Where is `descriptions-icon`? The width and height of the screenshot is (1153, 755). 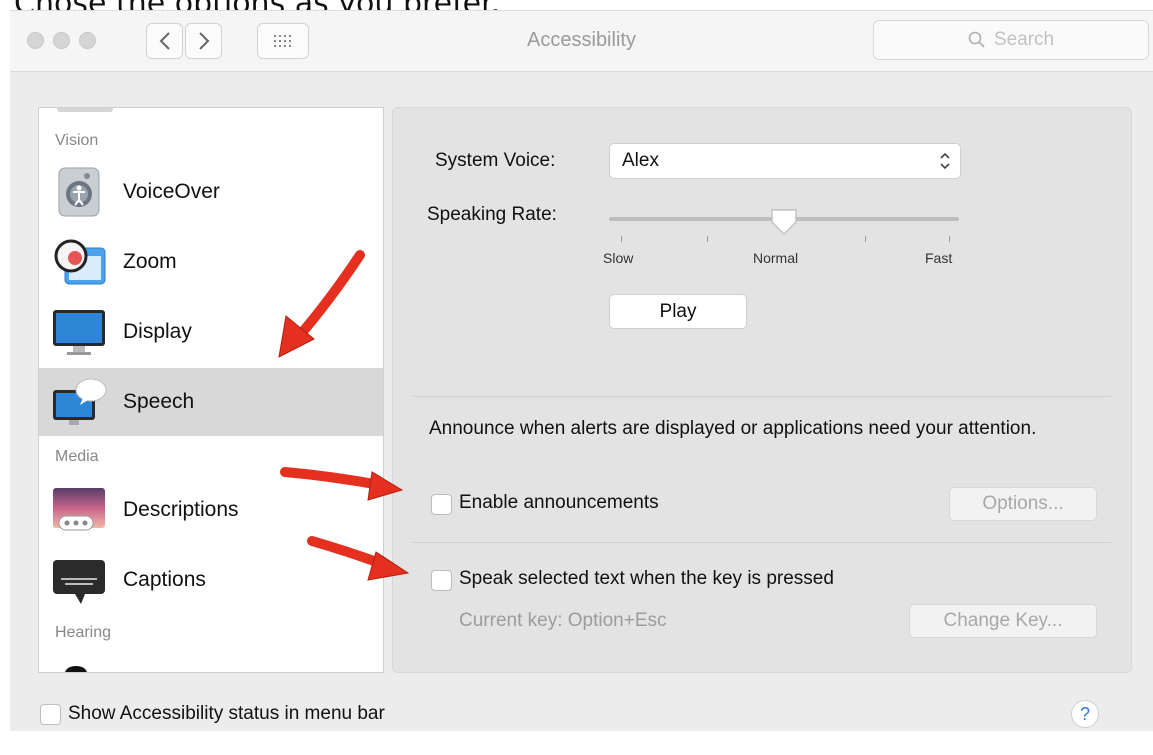
descriptions-icon is located at coordinates (79, 510).